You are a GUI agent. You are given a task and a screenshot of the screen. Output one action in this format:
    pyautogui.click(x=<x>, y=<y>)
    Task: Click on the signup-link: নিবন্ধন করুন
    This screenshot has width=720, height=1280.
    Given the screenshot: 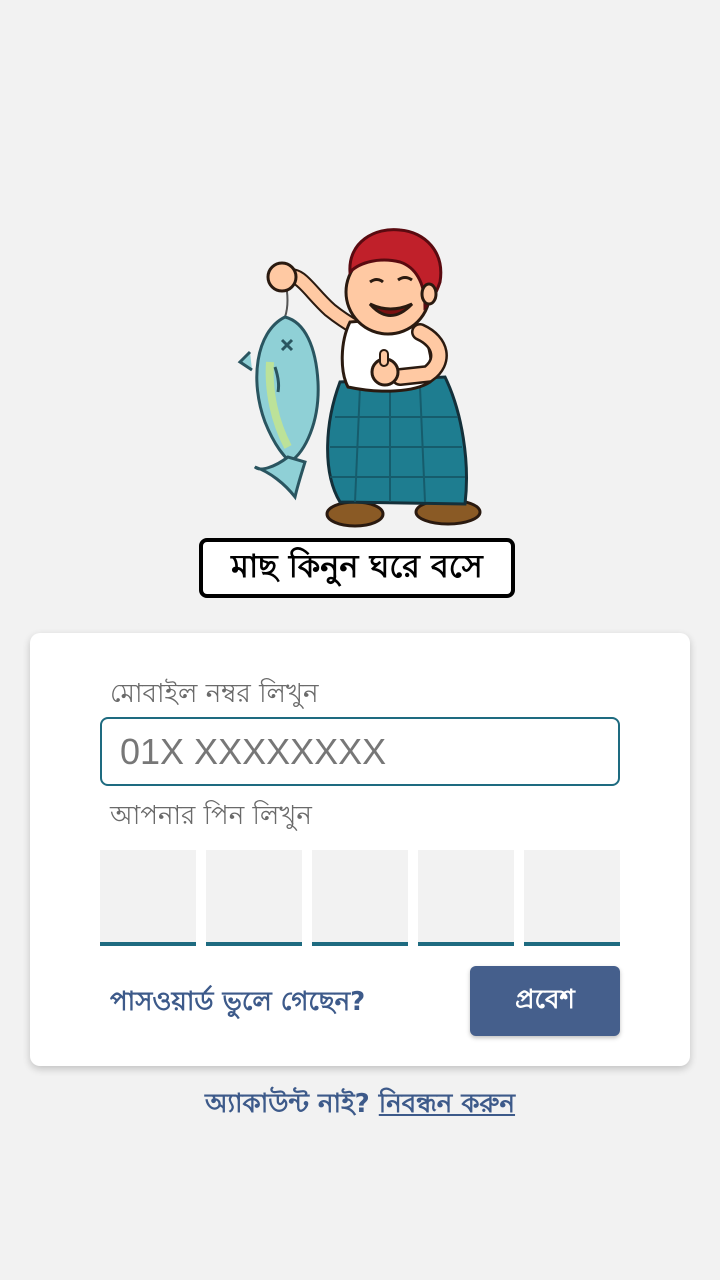 What is the action you would take?
    pyautogui.click(x=447, y=1104)
    